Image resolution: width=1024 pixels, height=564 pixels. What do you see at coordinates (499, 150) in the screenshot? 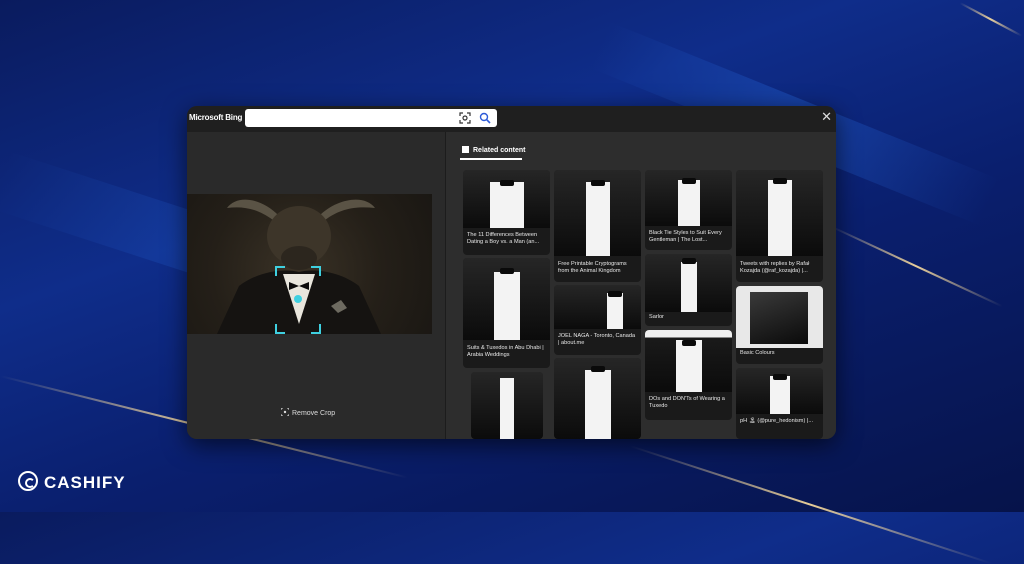
I see `related-content-heading: Related content` at bounding box center [499, 150].